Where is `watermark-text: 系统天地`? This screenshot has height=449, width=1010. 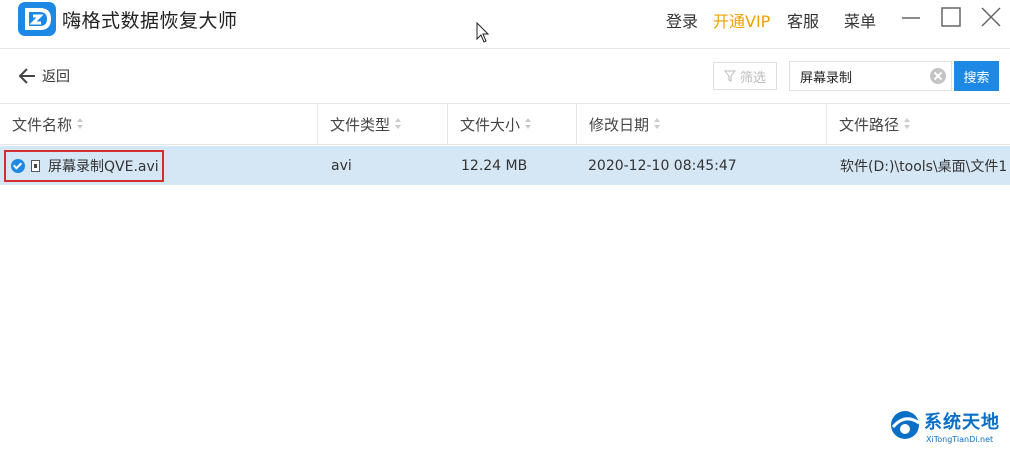 watermark-text: 系统天地 is located at coordinates (962, 422).